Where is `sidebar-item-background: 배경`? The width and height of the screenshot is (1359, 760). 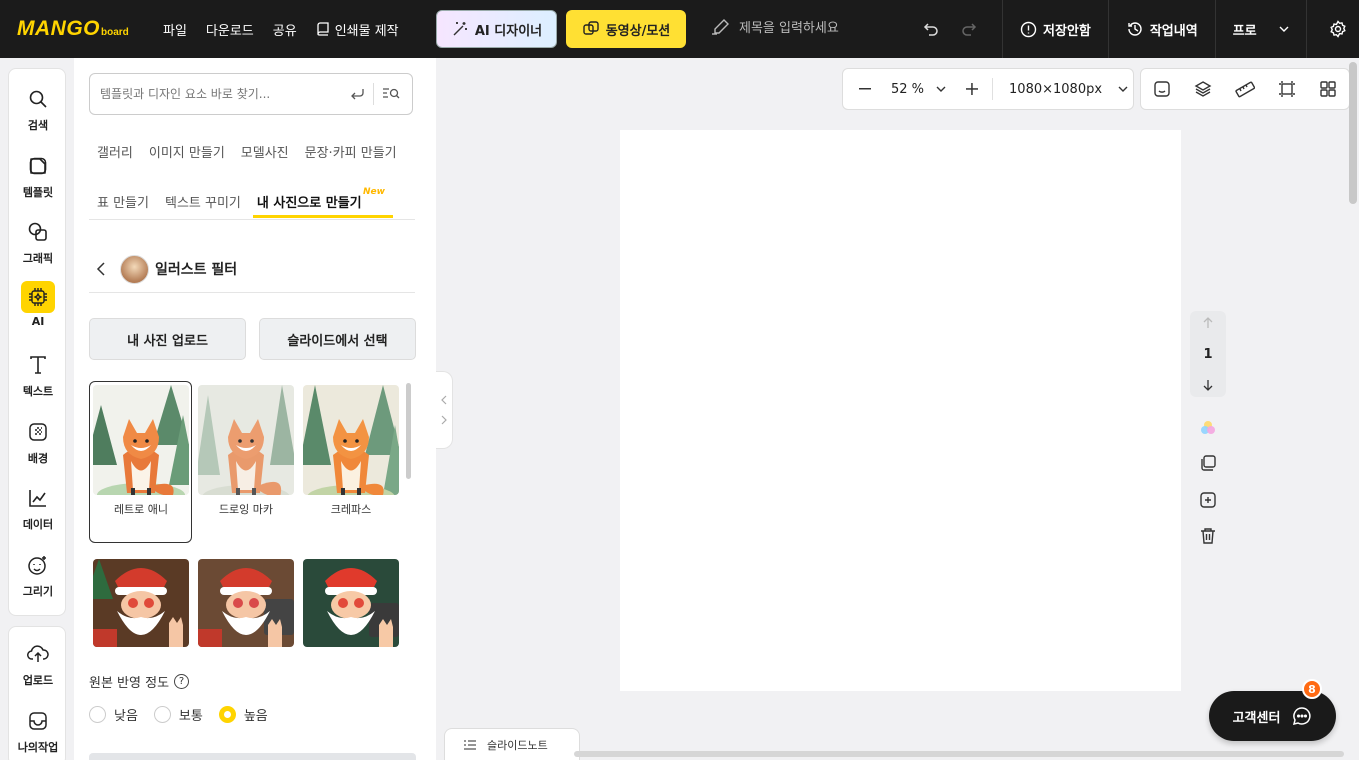
sidebar-item-background: 배경 is located at coordinates (38, 441).